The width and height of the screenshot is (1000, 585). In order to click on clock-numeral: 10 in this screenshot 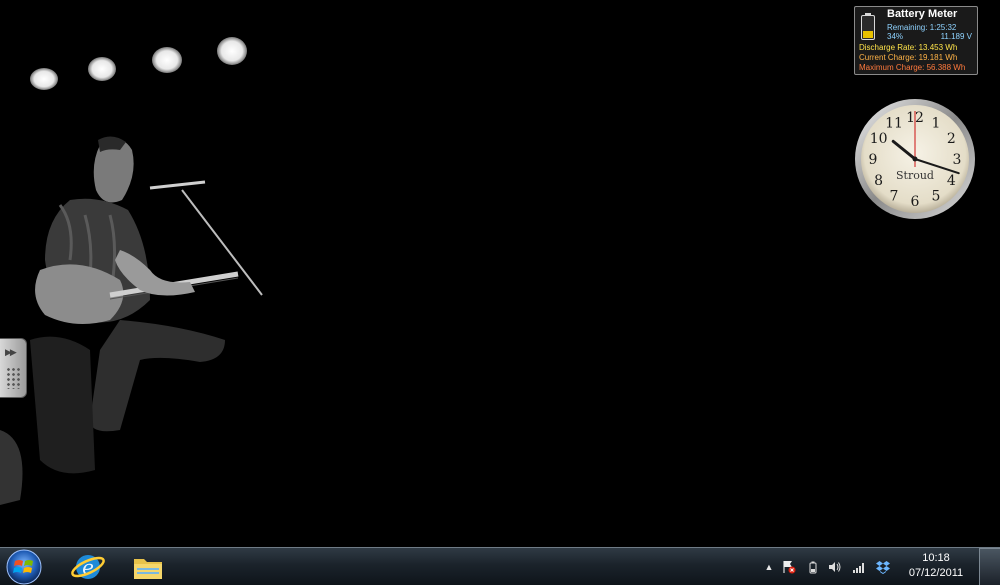, I will do `click(879, 139)`.